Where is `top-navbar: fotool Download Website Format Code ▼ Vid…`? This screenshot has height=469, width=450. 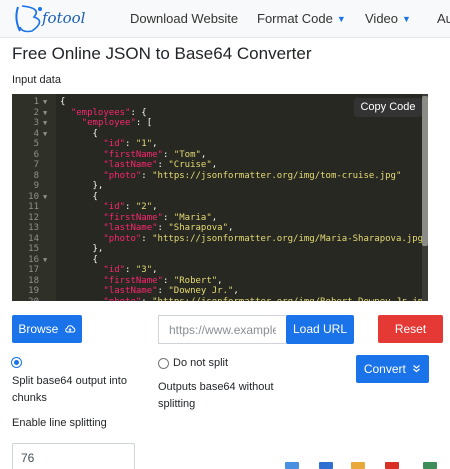
top-navbar: fotool Download Website Format Code ▼ Vid… is located at coordinates (225, 19).